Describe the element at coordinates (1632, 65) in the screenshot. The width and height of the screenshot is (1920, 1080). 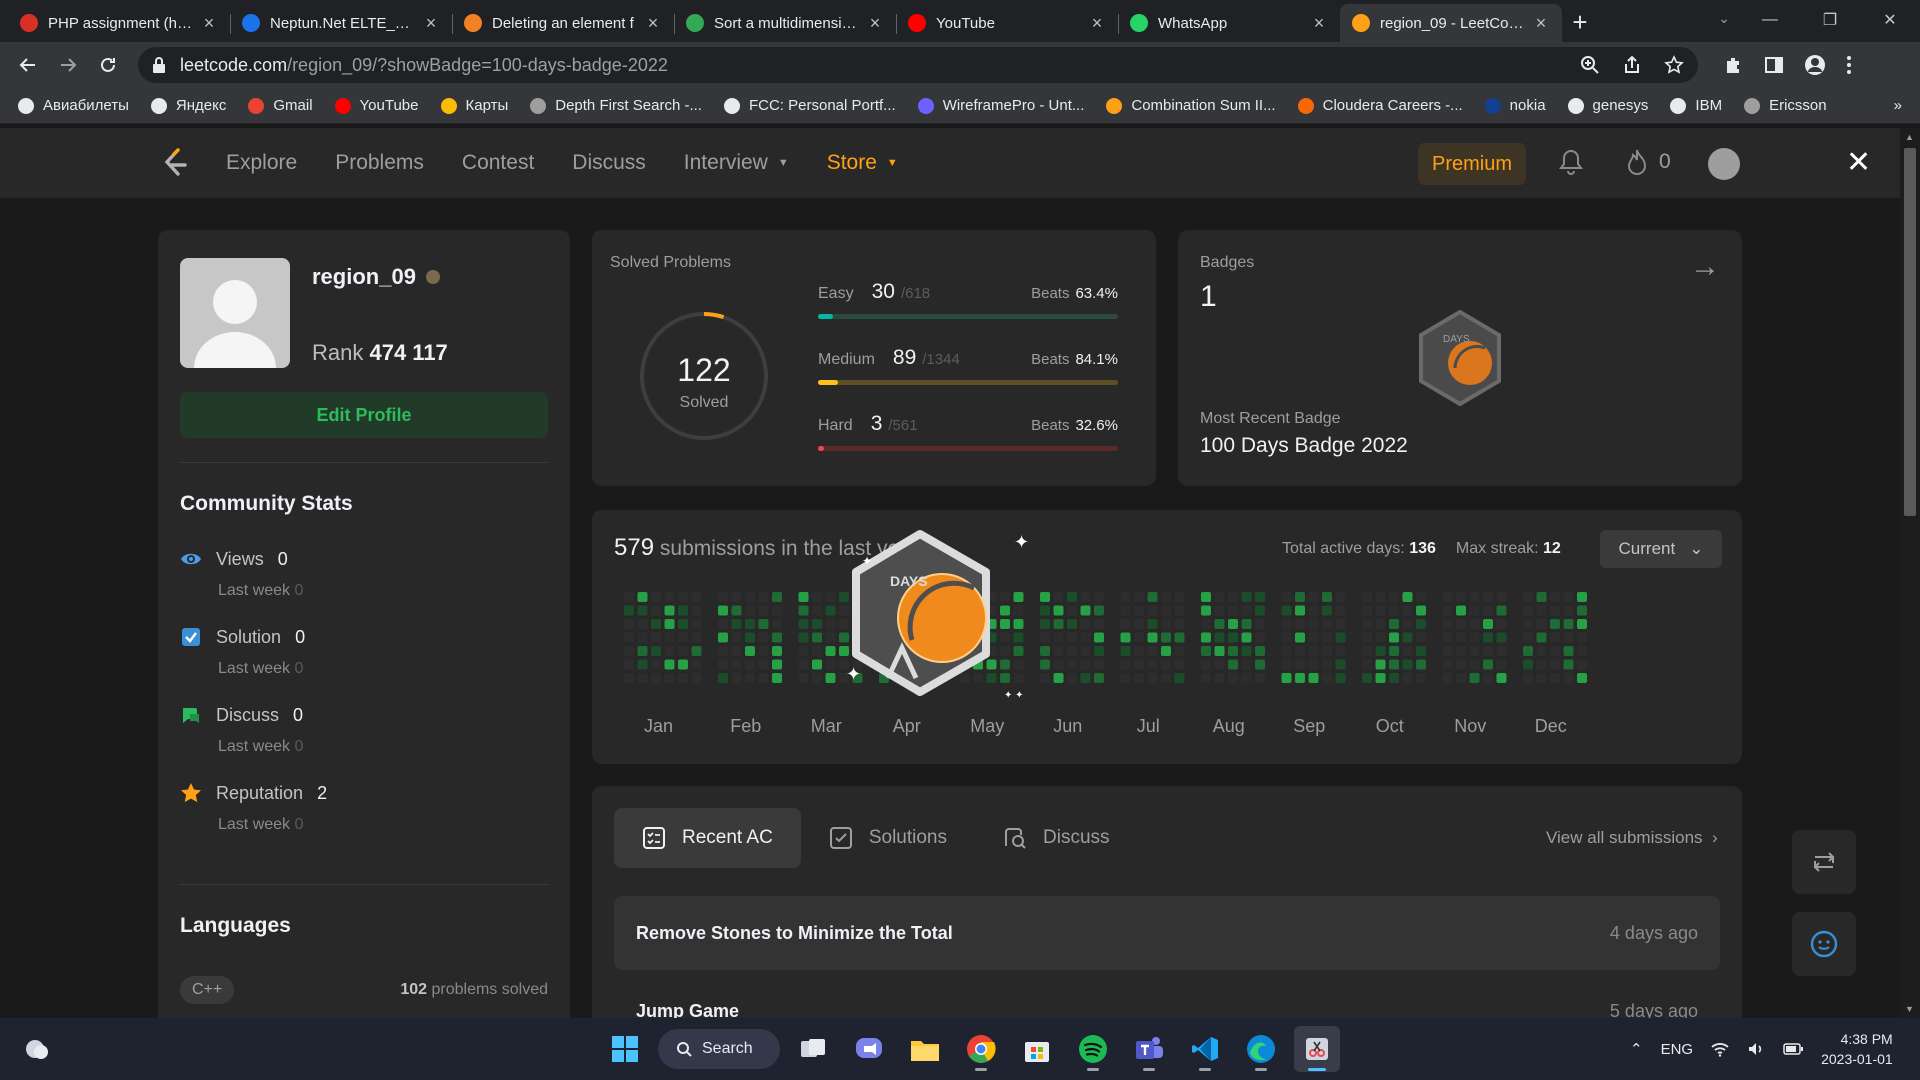
I see `share-icon` at that location.